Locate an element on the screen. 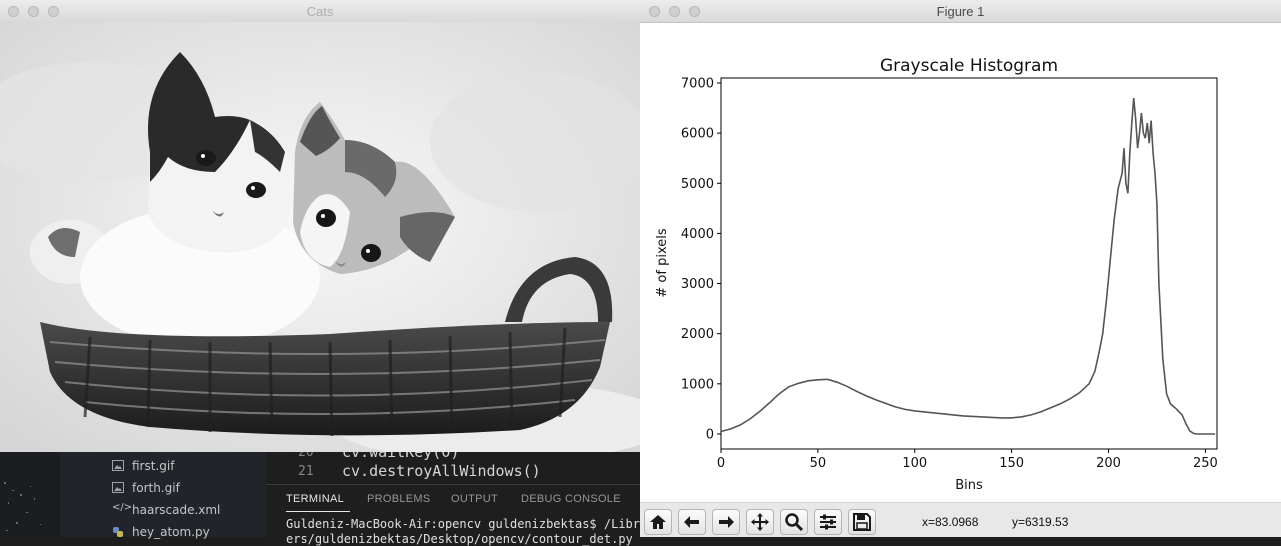 The height and width of the screenshot is (546, 1281). file-item: forth.gif is located at coordinates (146, 488).